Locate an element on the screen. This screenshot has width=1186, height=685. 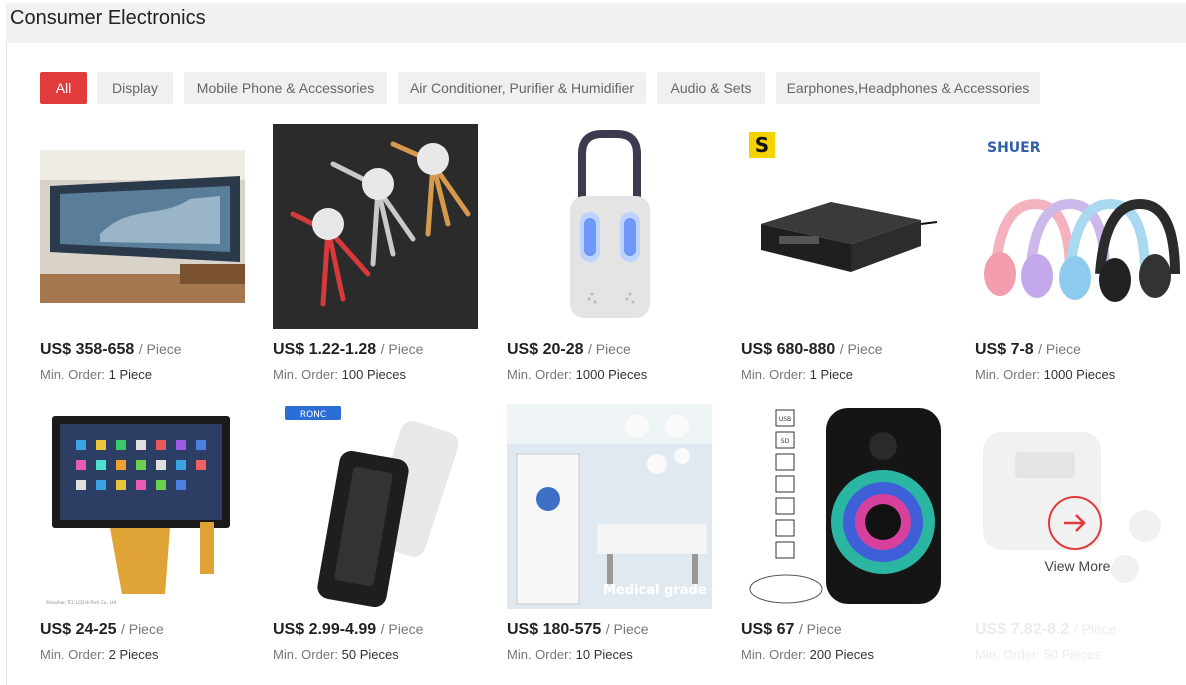
min-order: Min. Order: 2 Pieces is located at coordinates (99, 654).